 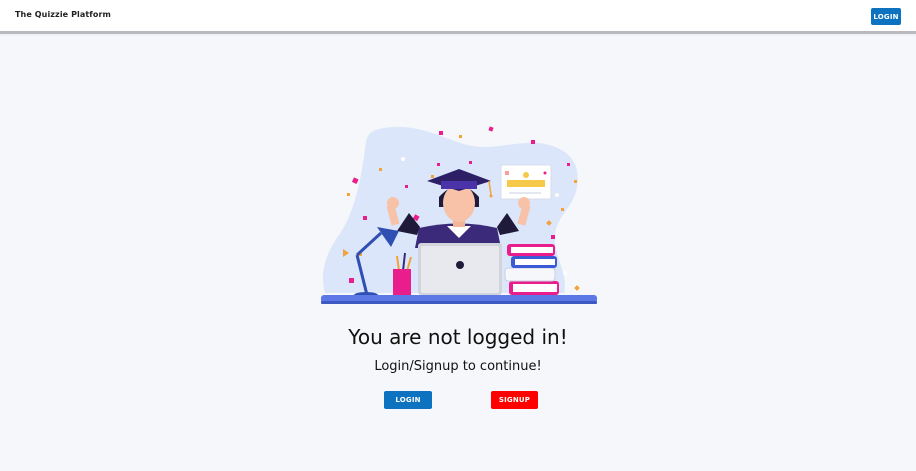 I want to click on laptop, so click(x=460, y=269).